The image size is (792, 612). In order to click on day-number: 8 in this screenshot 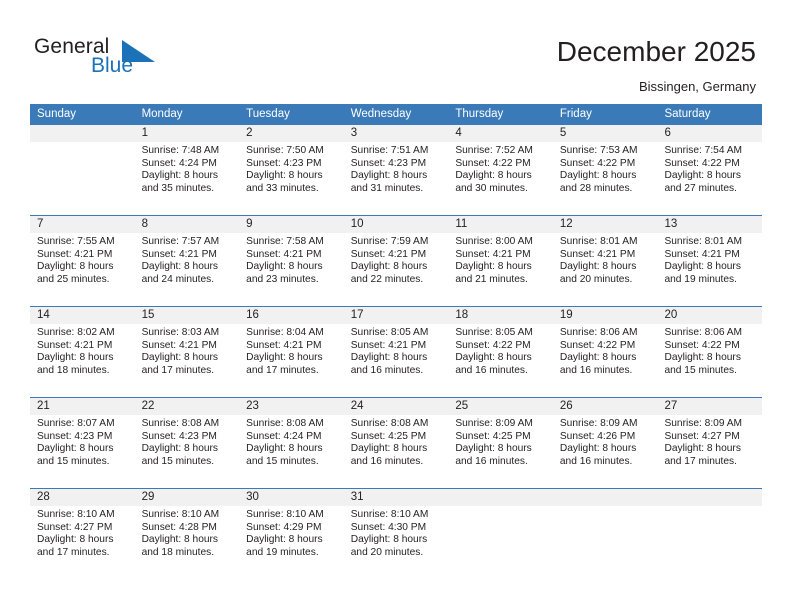, I will do `click(187, 224)`.